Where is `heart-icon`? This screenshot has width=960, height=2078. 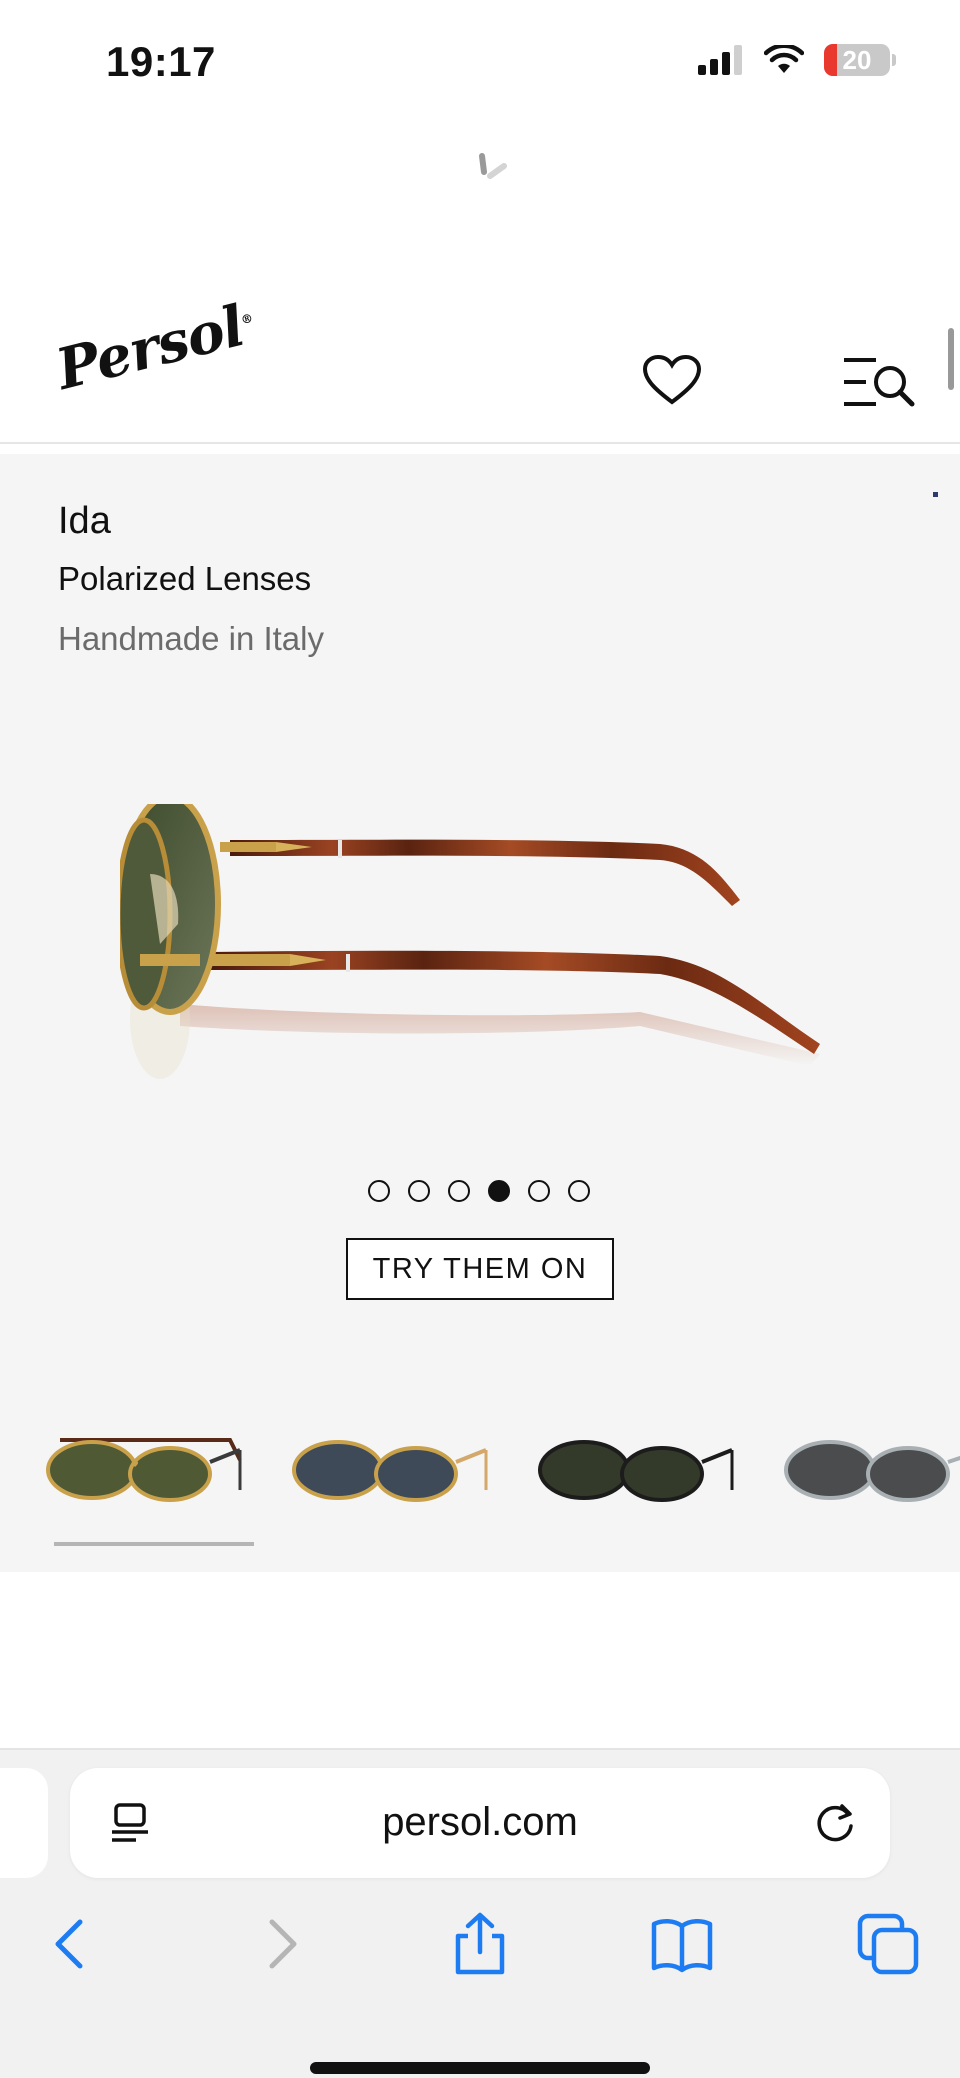 heart-icon is located at coordinates (672, 380).